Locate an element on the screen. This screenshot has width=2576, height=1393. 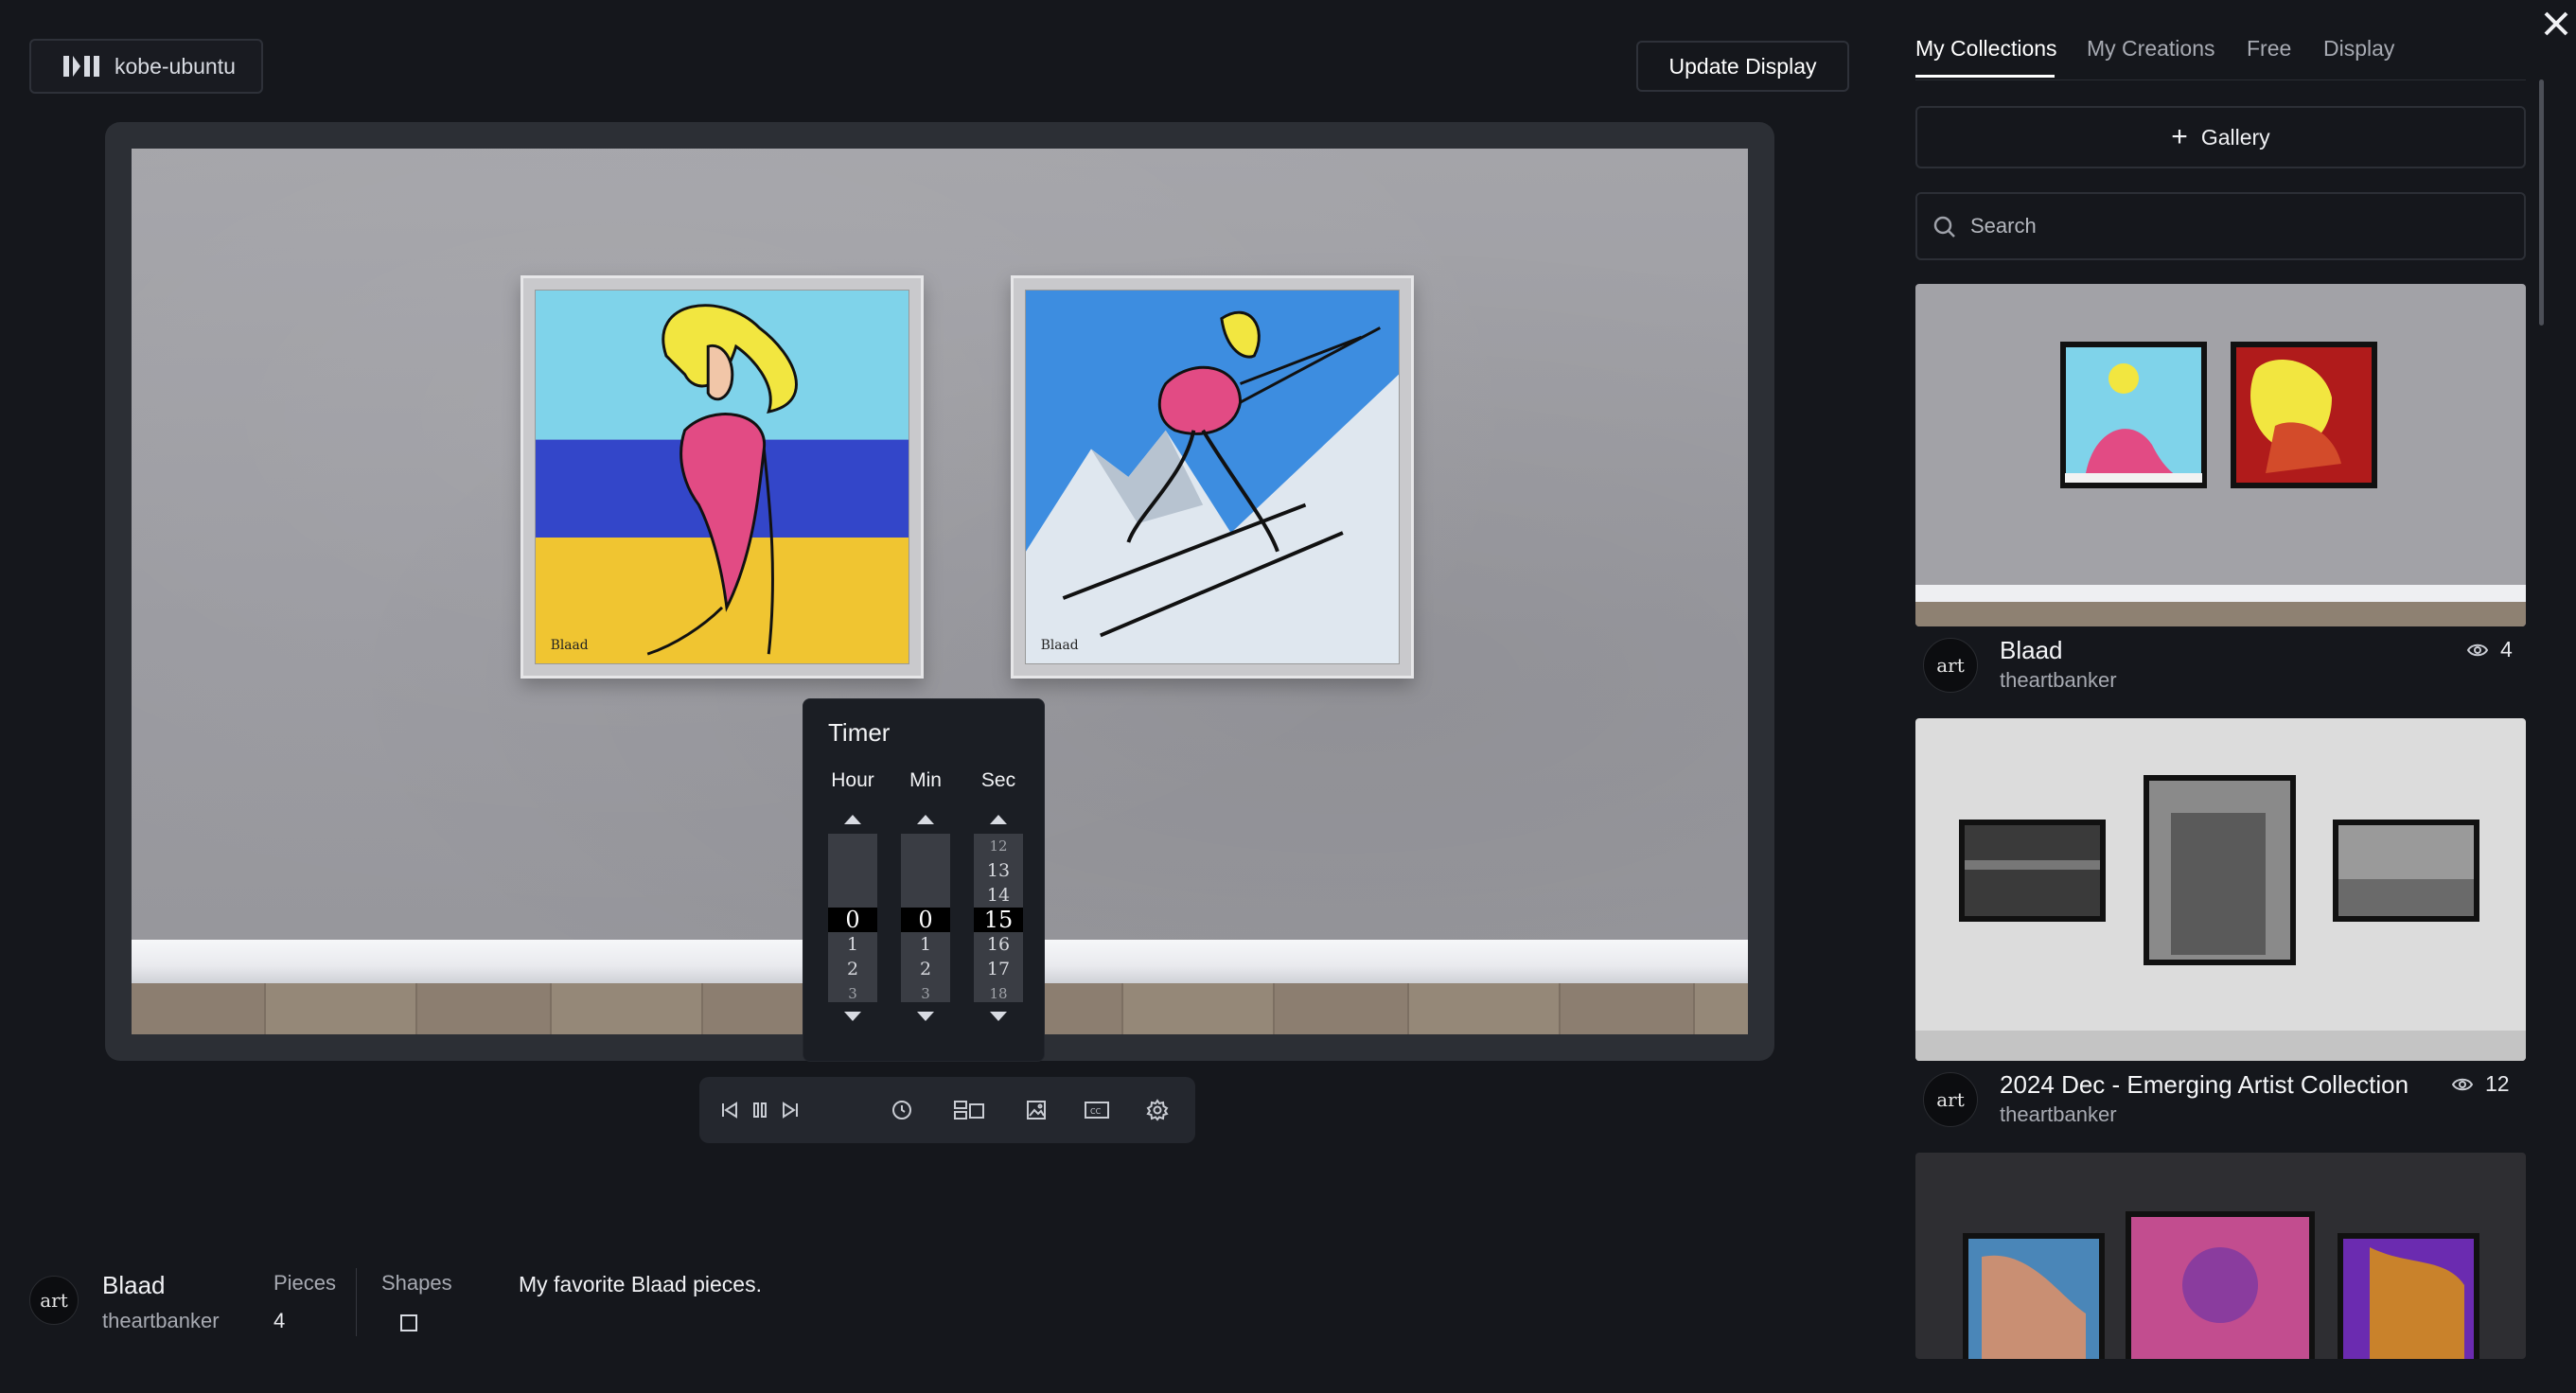
sec-wheel: 12 13 14 15 16 17 18 is located at coordinates (998, 918).